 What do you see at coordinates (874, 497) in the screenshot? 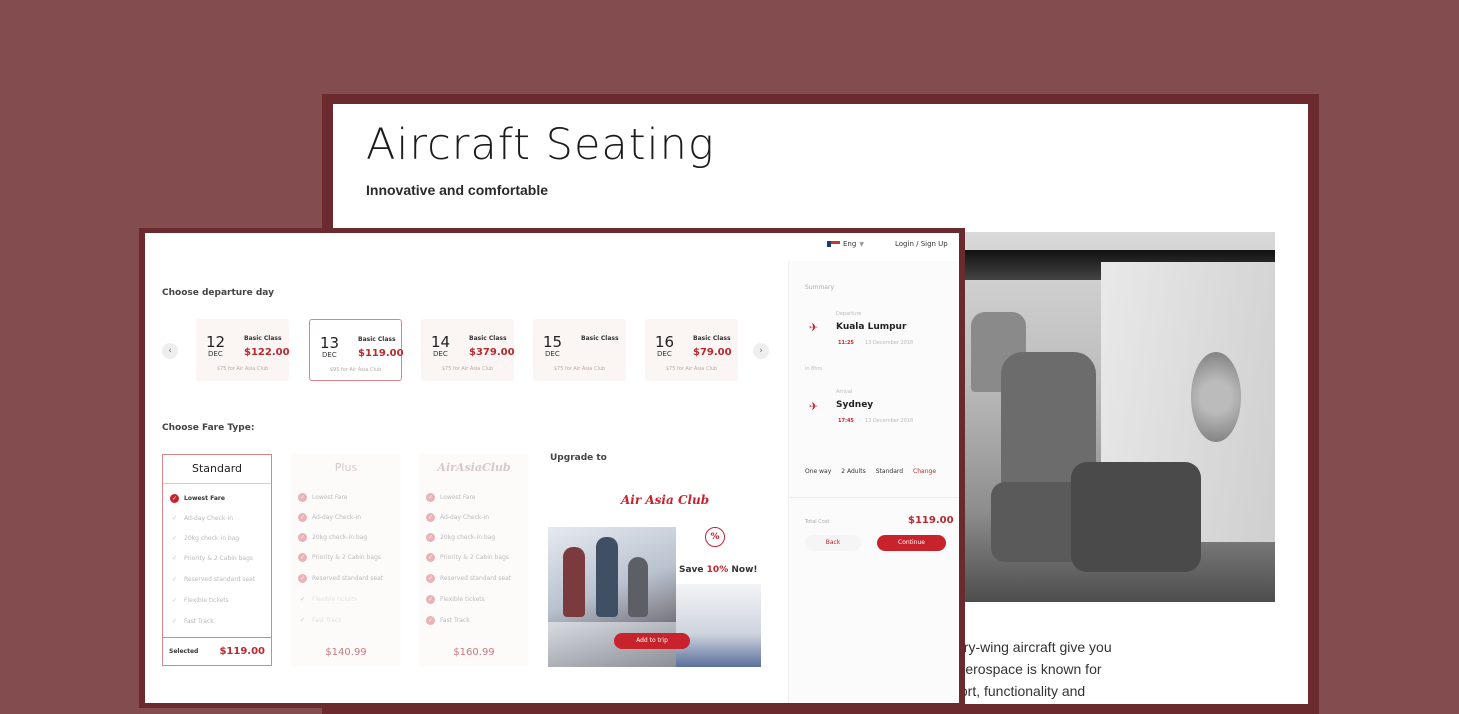
I see `divider` at bounding box center [874, 497].